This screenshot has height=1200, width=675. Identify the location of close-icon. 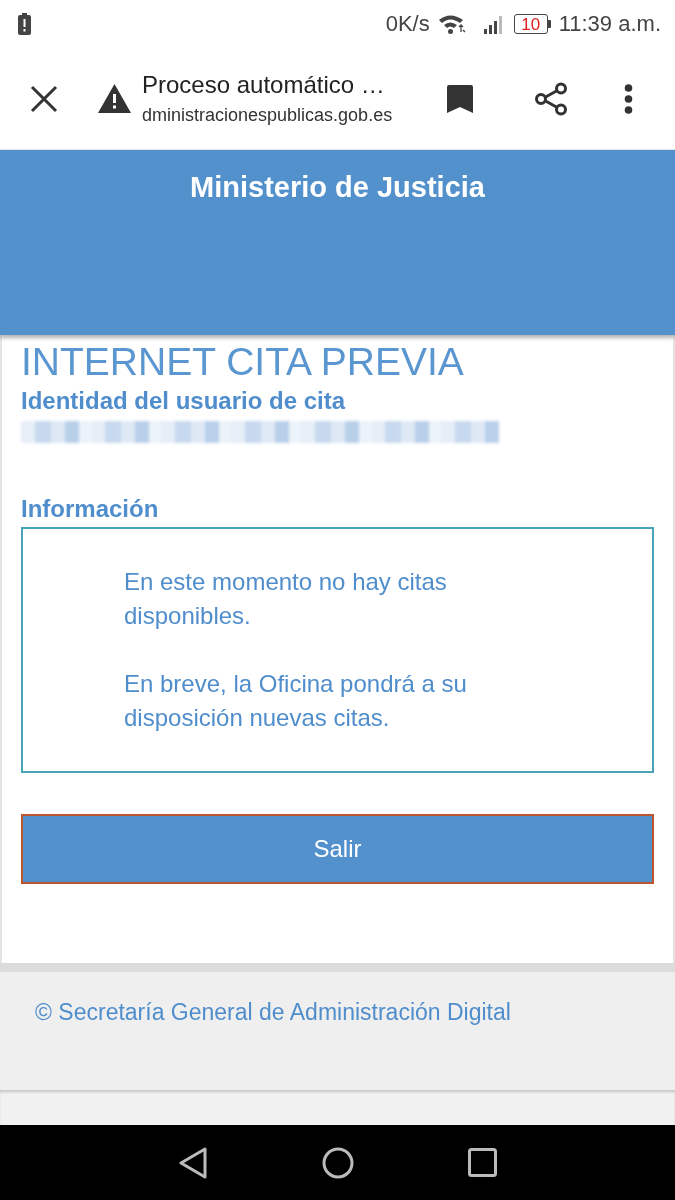
(44, 98).